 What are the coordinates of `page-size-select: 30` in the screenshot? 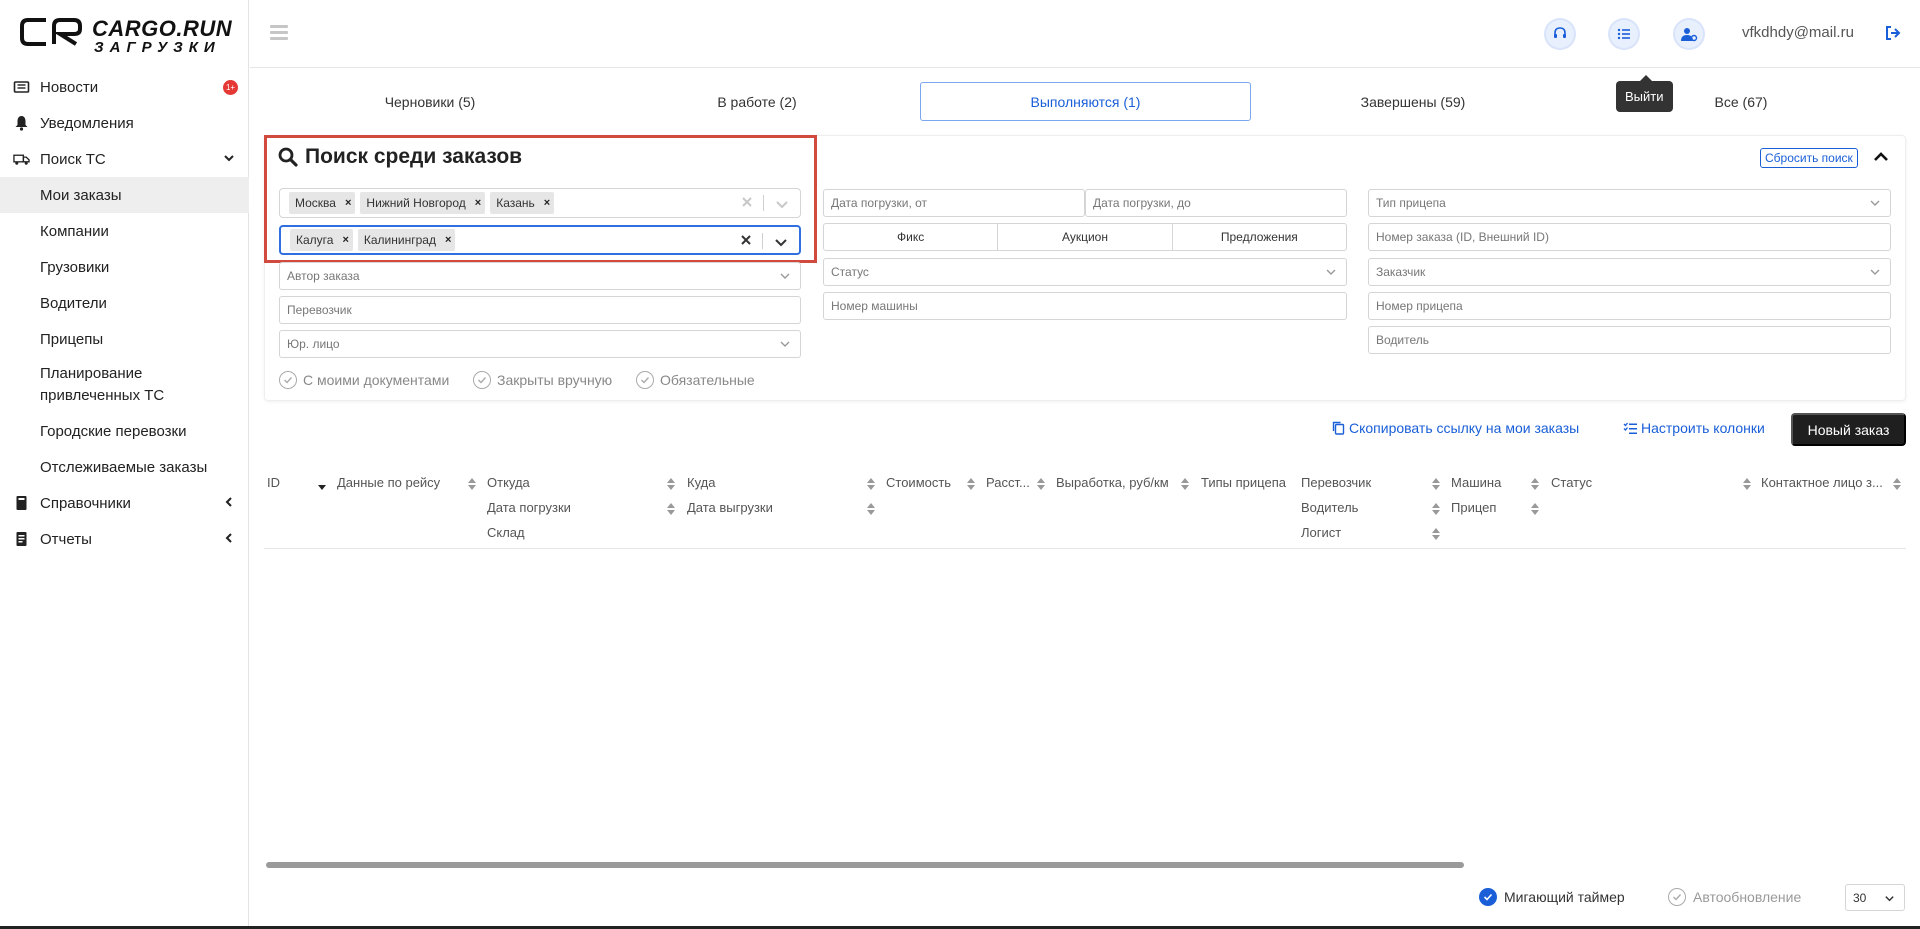 It's located at (1875, 897).